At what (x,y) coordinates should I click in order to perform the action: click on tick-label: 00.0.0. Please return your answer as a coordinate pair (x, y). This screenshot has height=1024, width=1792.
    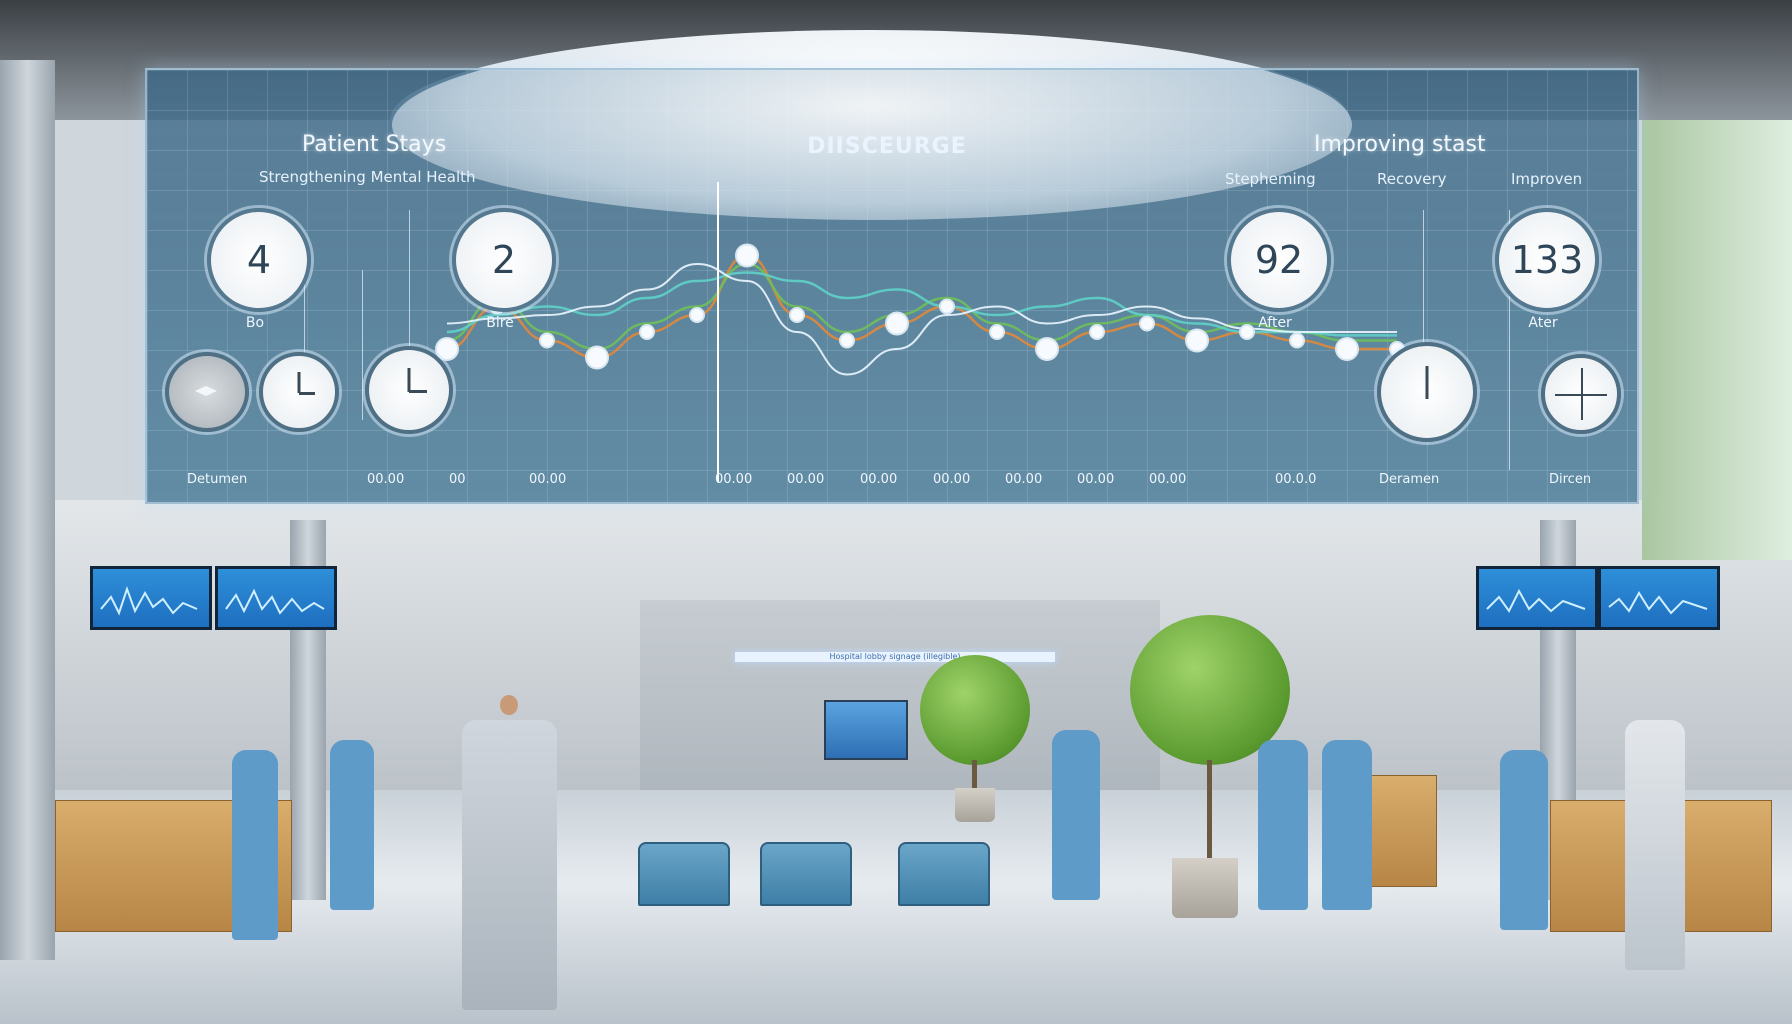
    Looking at the image, I should click on (1296, 479).